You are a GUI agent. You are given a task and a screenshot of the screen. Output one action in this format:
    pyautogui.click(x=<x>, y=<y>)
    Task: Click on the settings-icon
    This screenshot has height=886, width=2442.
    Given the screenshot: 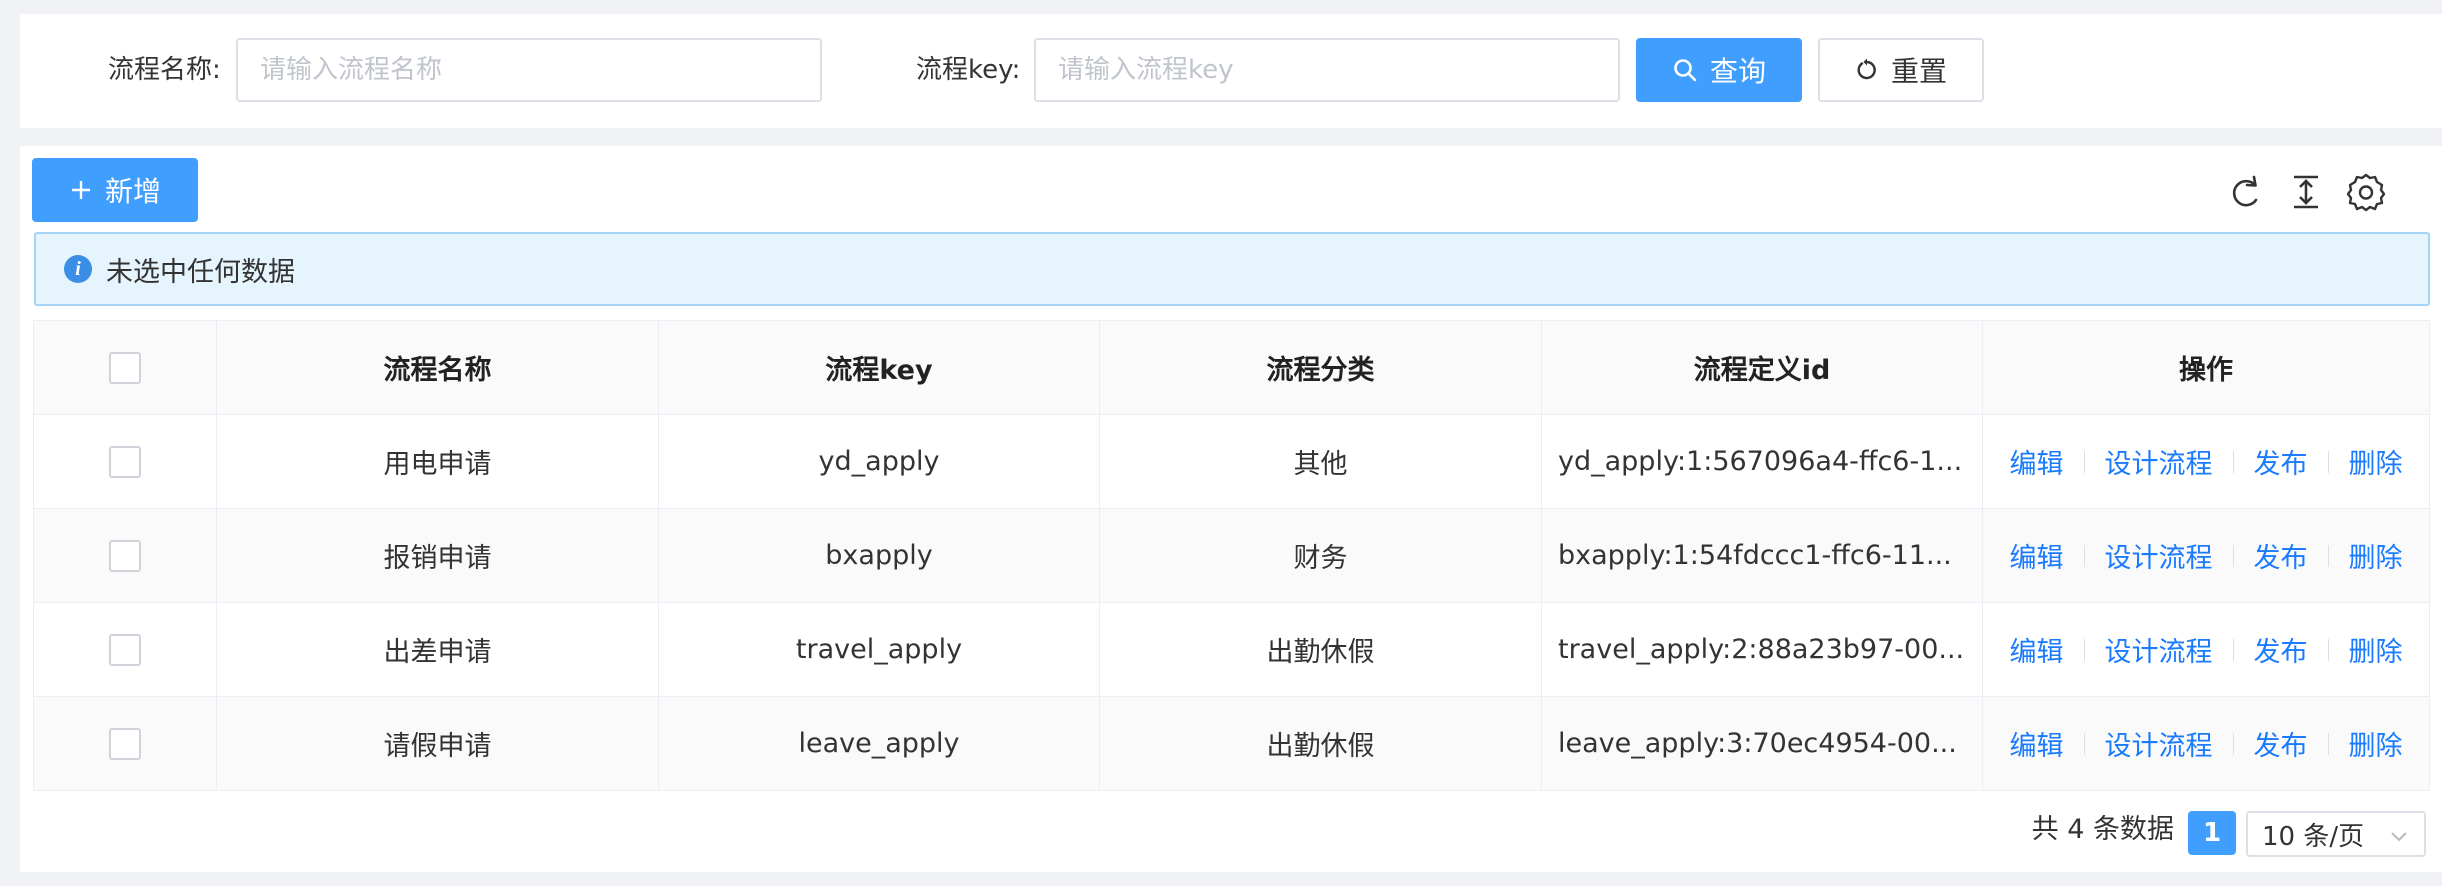 What is the action you would take?
    pyautogui.click(x=2366, y=192)
    